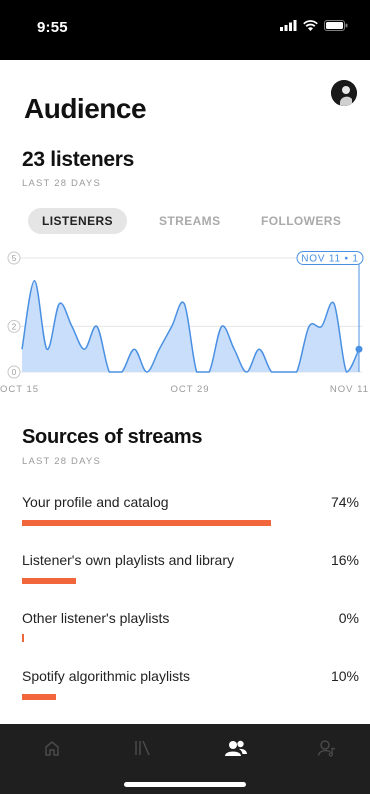  What do you see at coordinates (185, 784) in the screenshot?
I see `home-indicator` at bounding box center [185, 784].